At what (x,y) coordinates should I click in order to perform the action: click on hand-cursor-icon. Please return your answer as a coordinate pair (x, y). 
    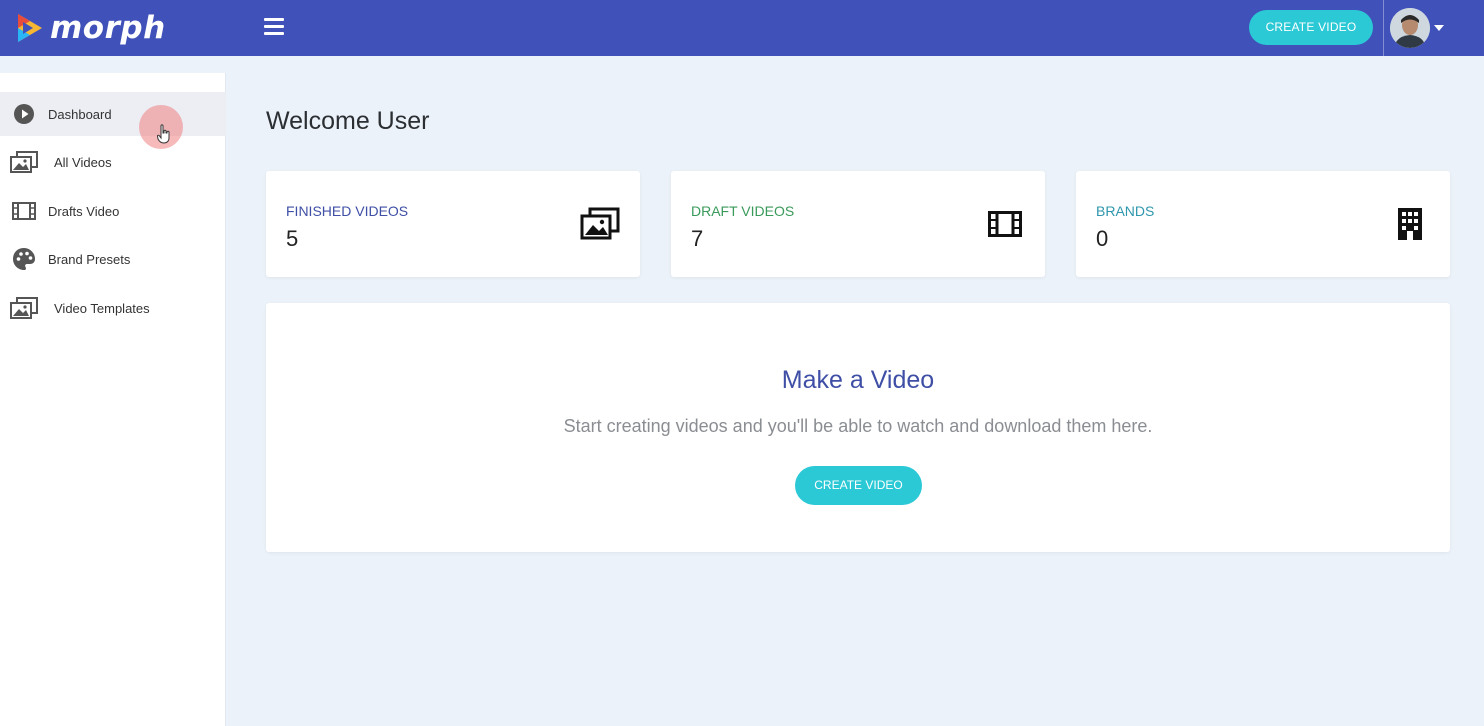
    Looking at the image, I should click on (163, 134).